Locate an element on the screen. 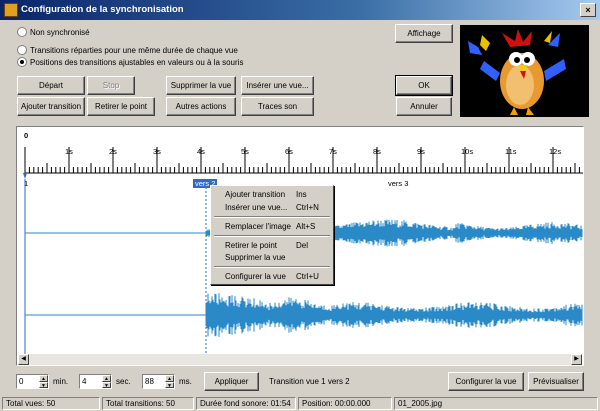 This screenshot has height=411, width=600. retirer-point-button: Retirer le point is located at coordinates (121, 106).